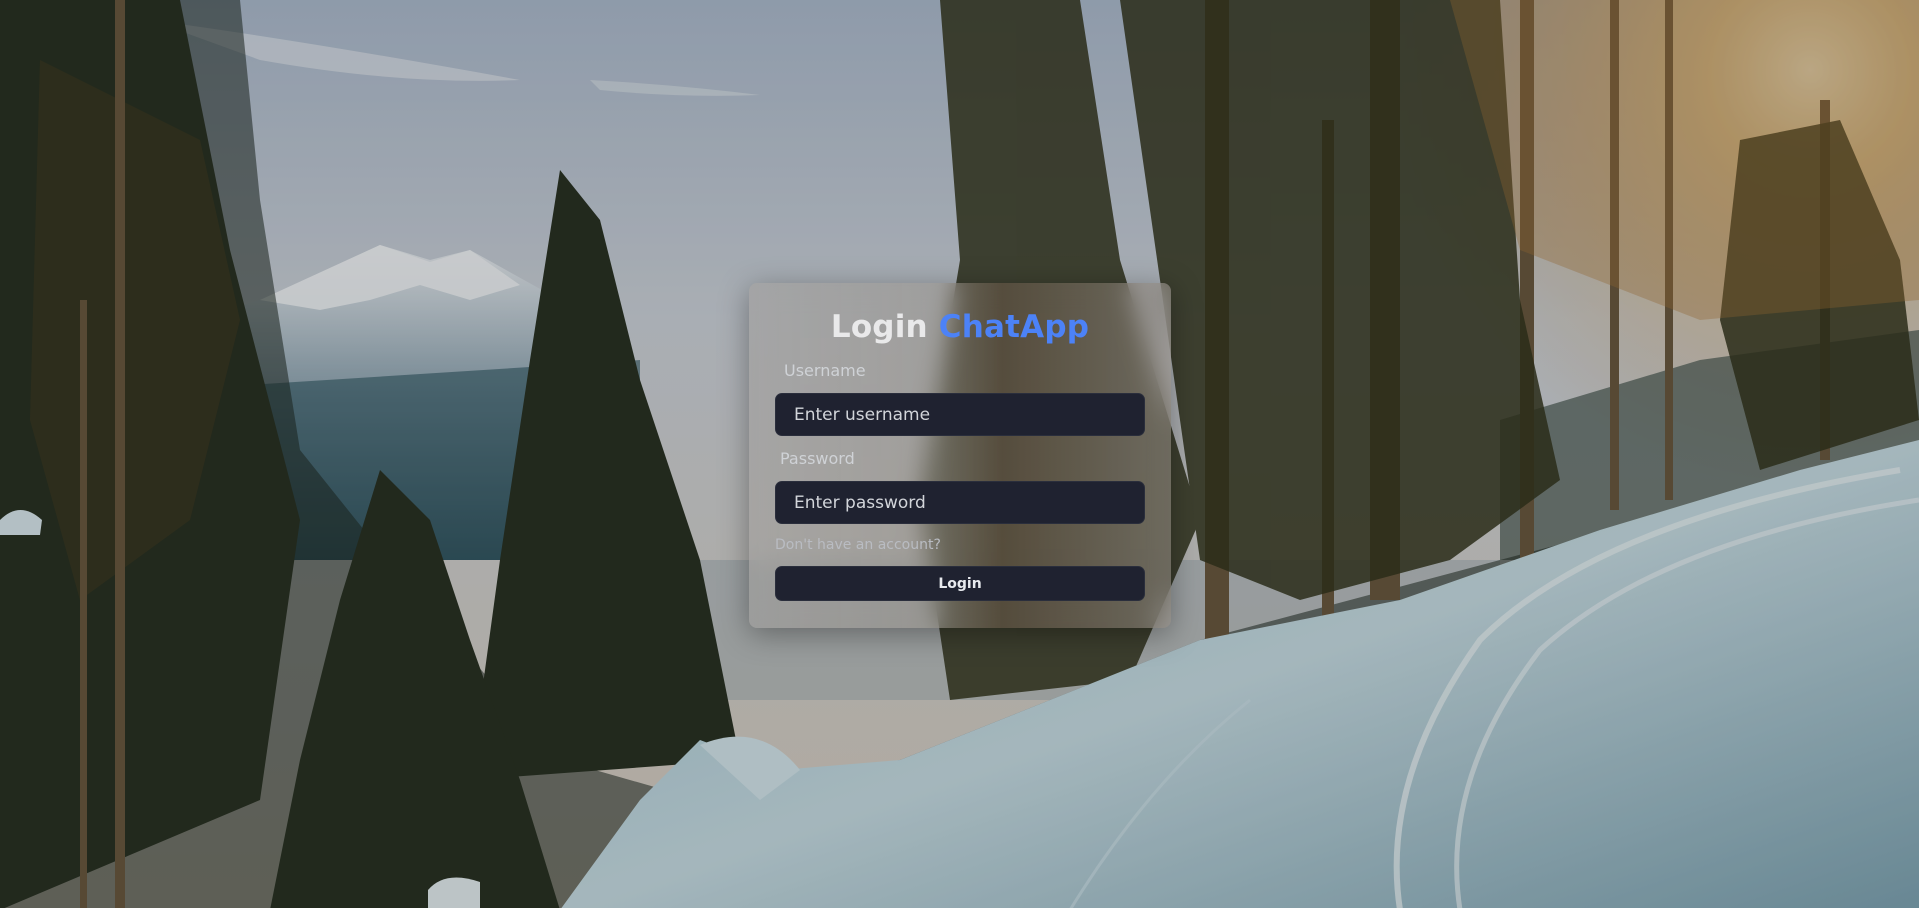  What do you see at coordinates (960, 583) in the screenshot?
I see `login-button: Login` at bounding box center [960, 583].